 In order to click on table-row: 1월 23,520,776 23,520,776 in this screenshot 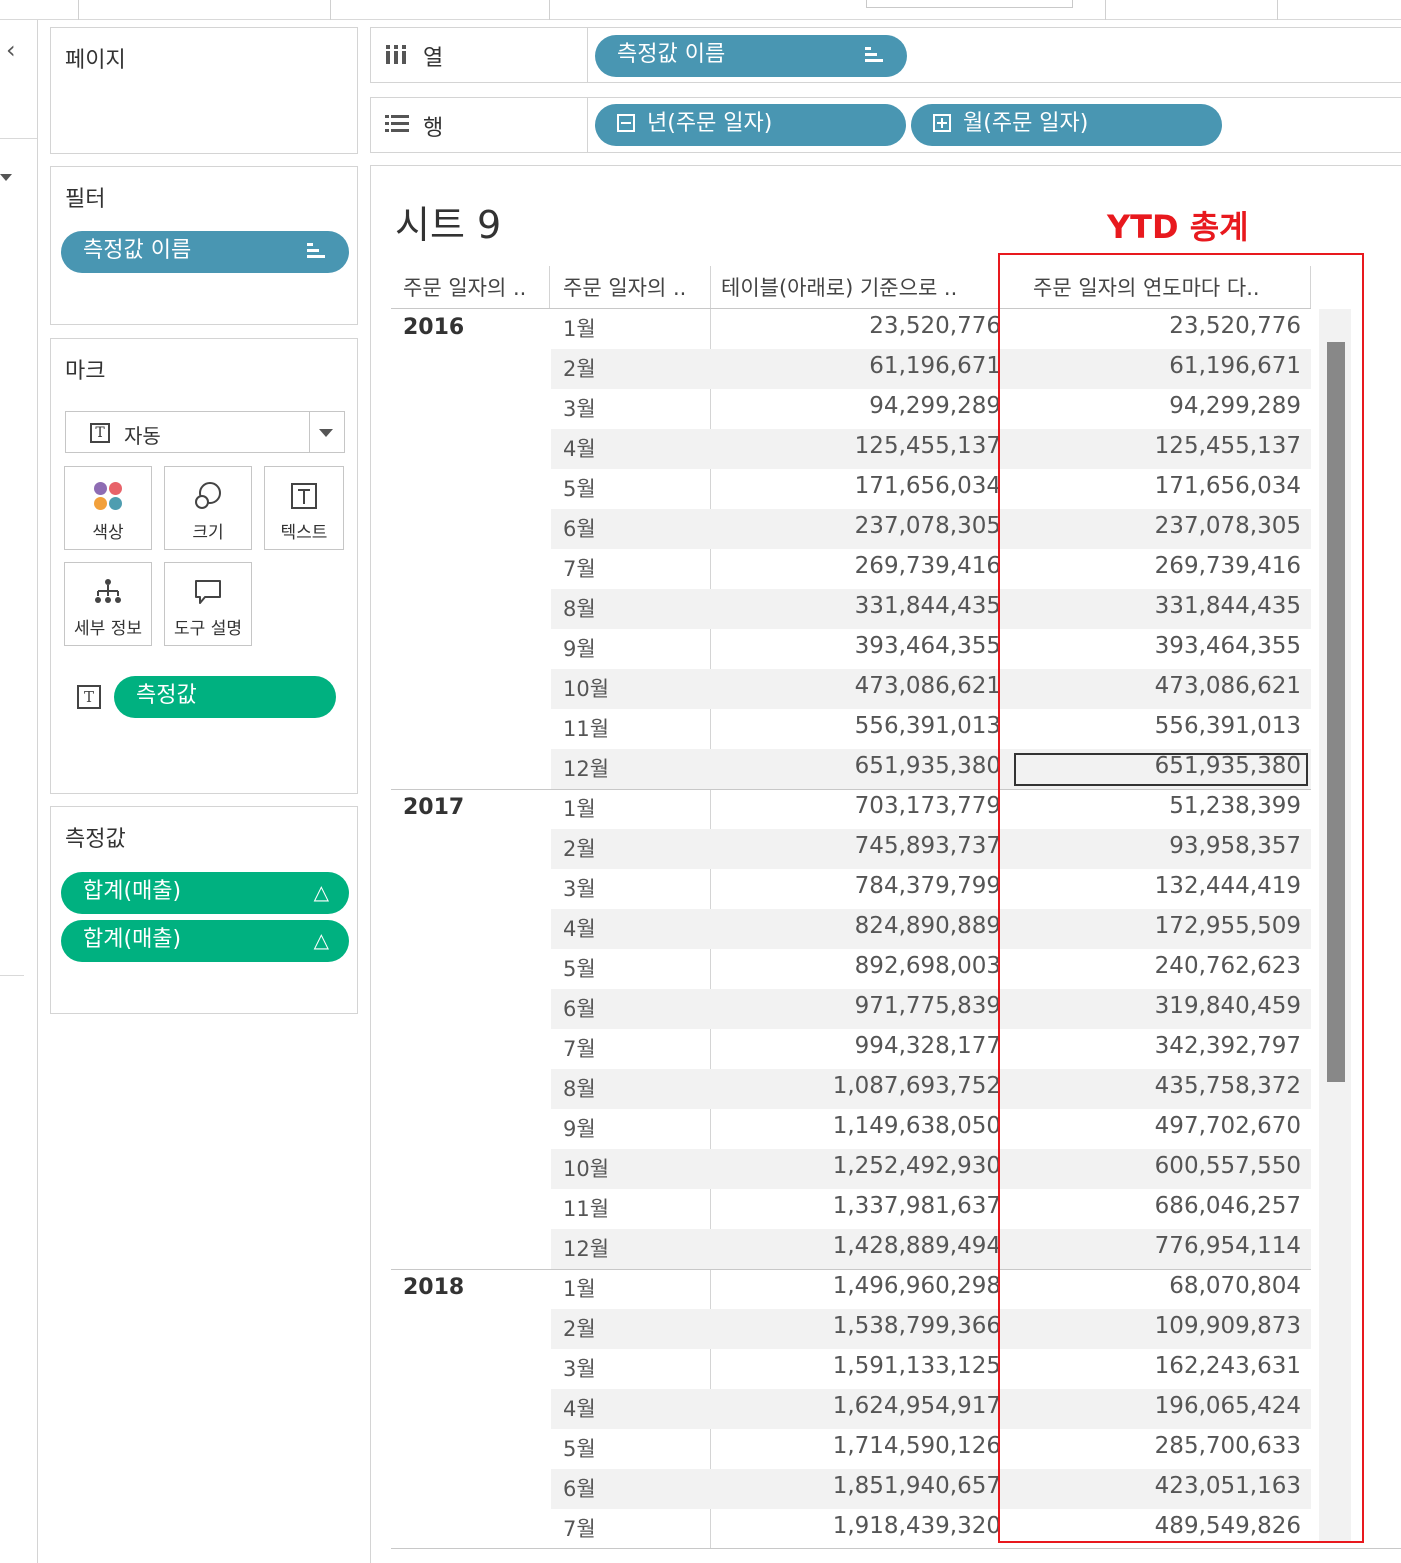, I will do `click(931, 329)`.